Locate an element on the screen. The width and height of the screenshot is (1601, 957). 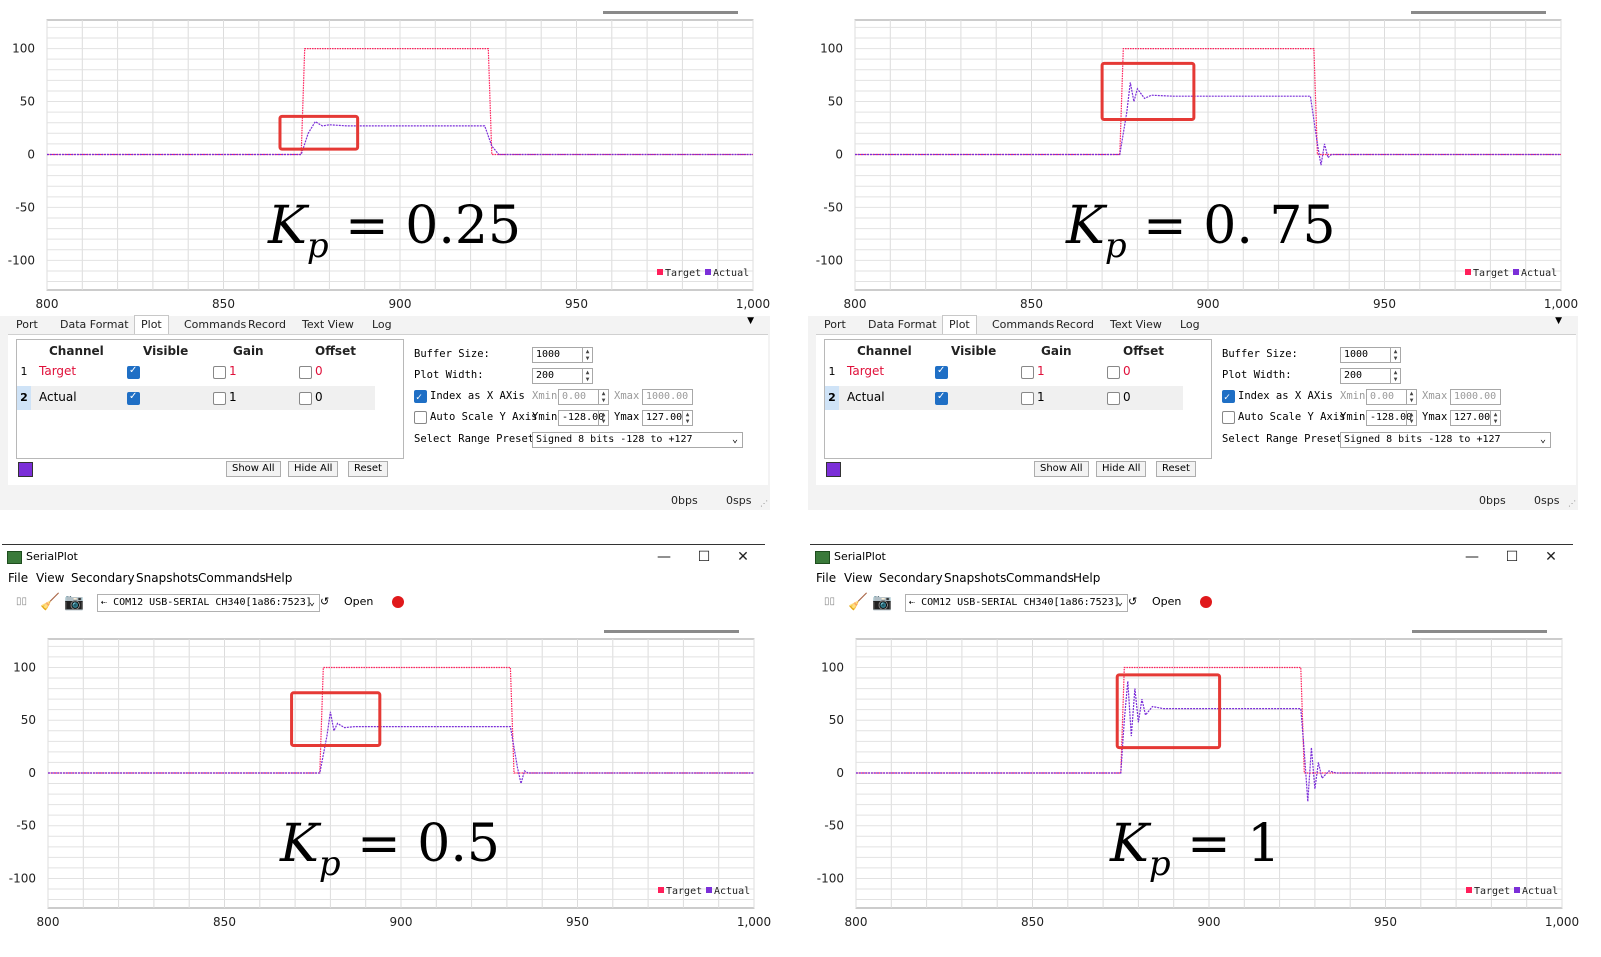
ymax-input: 127.00 ▲ ▼ is located at coordinates (1475, 418).